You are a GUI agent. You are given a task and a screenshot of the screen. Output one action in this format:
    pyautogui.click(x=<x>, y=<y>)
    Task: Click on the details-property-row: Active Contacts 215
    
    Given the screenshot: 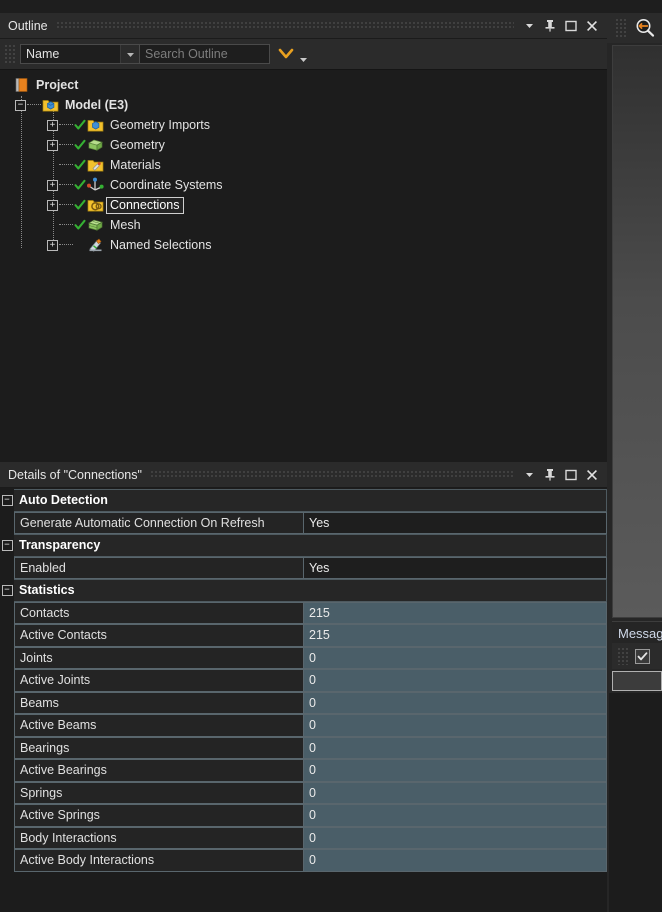 What is the action you would take?
    pyautogui.click(x=303, y=635)
    